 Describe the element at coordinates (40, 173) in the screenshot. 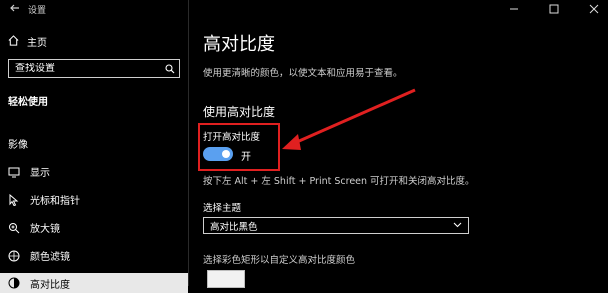

I see `sidebar-item-label: 显示` at that location.